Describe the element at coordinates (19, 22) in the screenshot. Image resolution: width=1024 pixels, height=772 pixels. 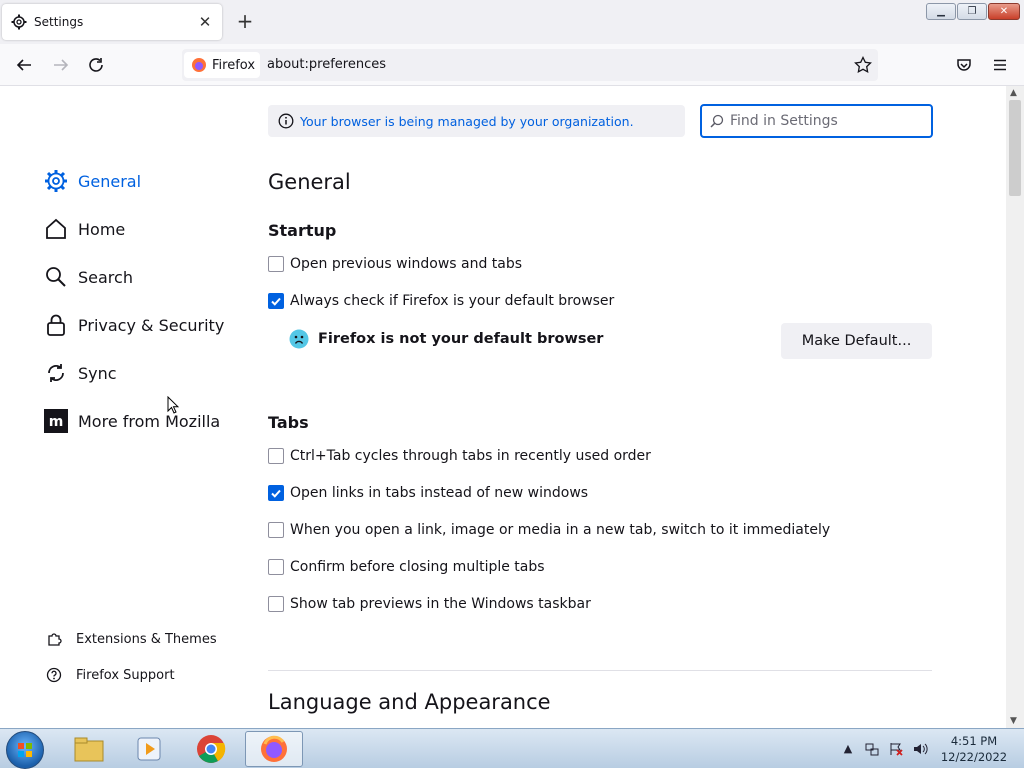
I see `gear-icon` at that location.